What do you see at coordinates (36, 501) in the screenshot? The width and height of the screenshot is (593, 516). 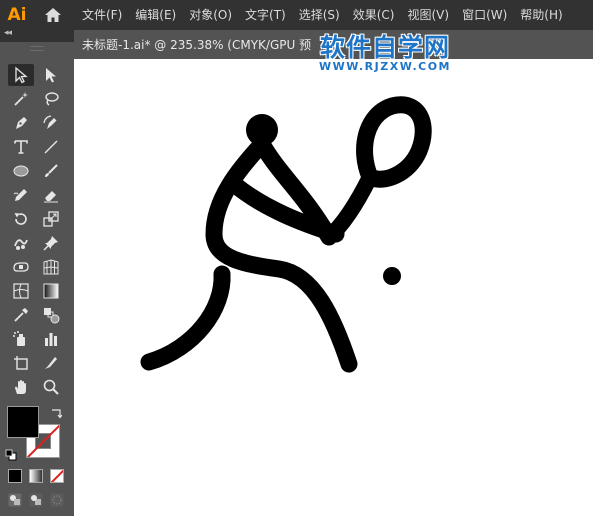 I see `draw-behind-icon` at bounding box center [36, 501].